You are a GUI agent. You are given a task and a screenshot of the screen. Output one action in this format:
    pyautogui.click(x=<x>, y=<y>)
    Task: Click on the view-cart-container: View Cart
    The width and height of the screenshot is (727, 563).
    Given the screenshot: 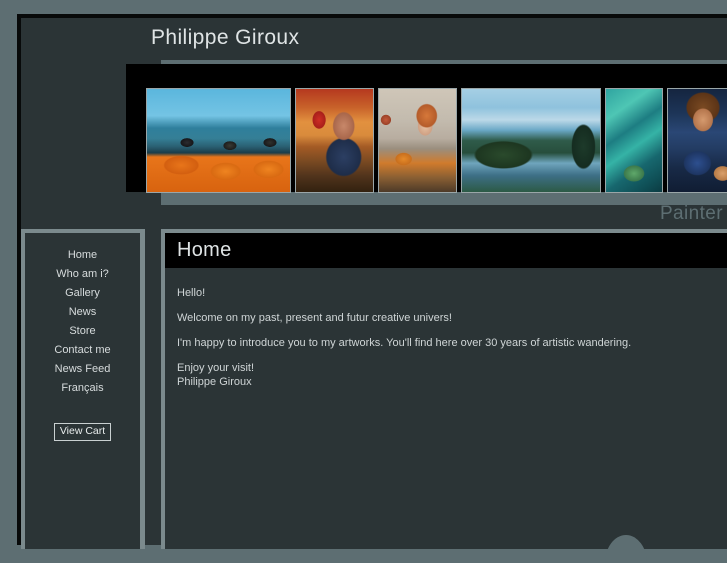 What is the action you would take?
    pyautogui.click(x=82, y=431)
    